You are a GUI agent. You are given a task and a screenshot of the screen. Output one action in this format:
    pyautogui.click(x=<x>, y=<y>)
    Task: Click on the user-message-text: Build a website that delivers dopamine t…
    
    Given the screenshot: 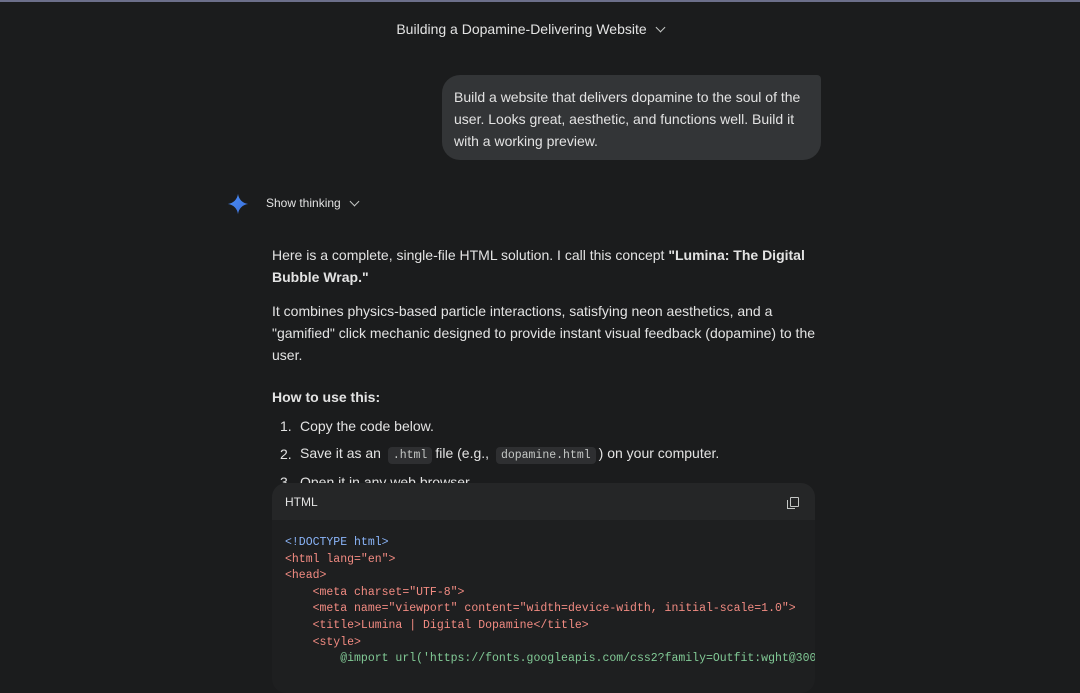 What is the action you would take?
    pyautogui.click(x=627, y=119)
    